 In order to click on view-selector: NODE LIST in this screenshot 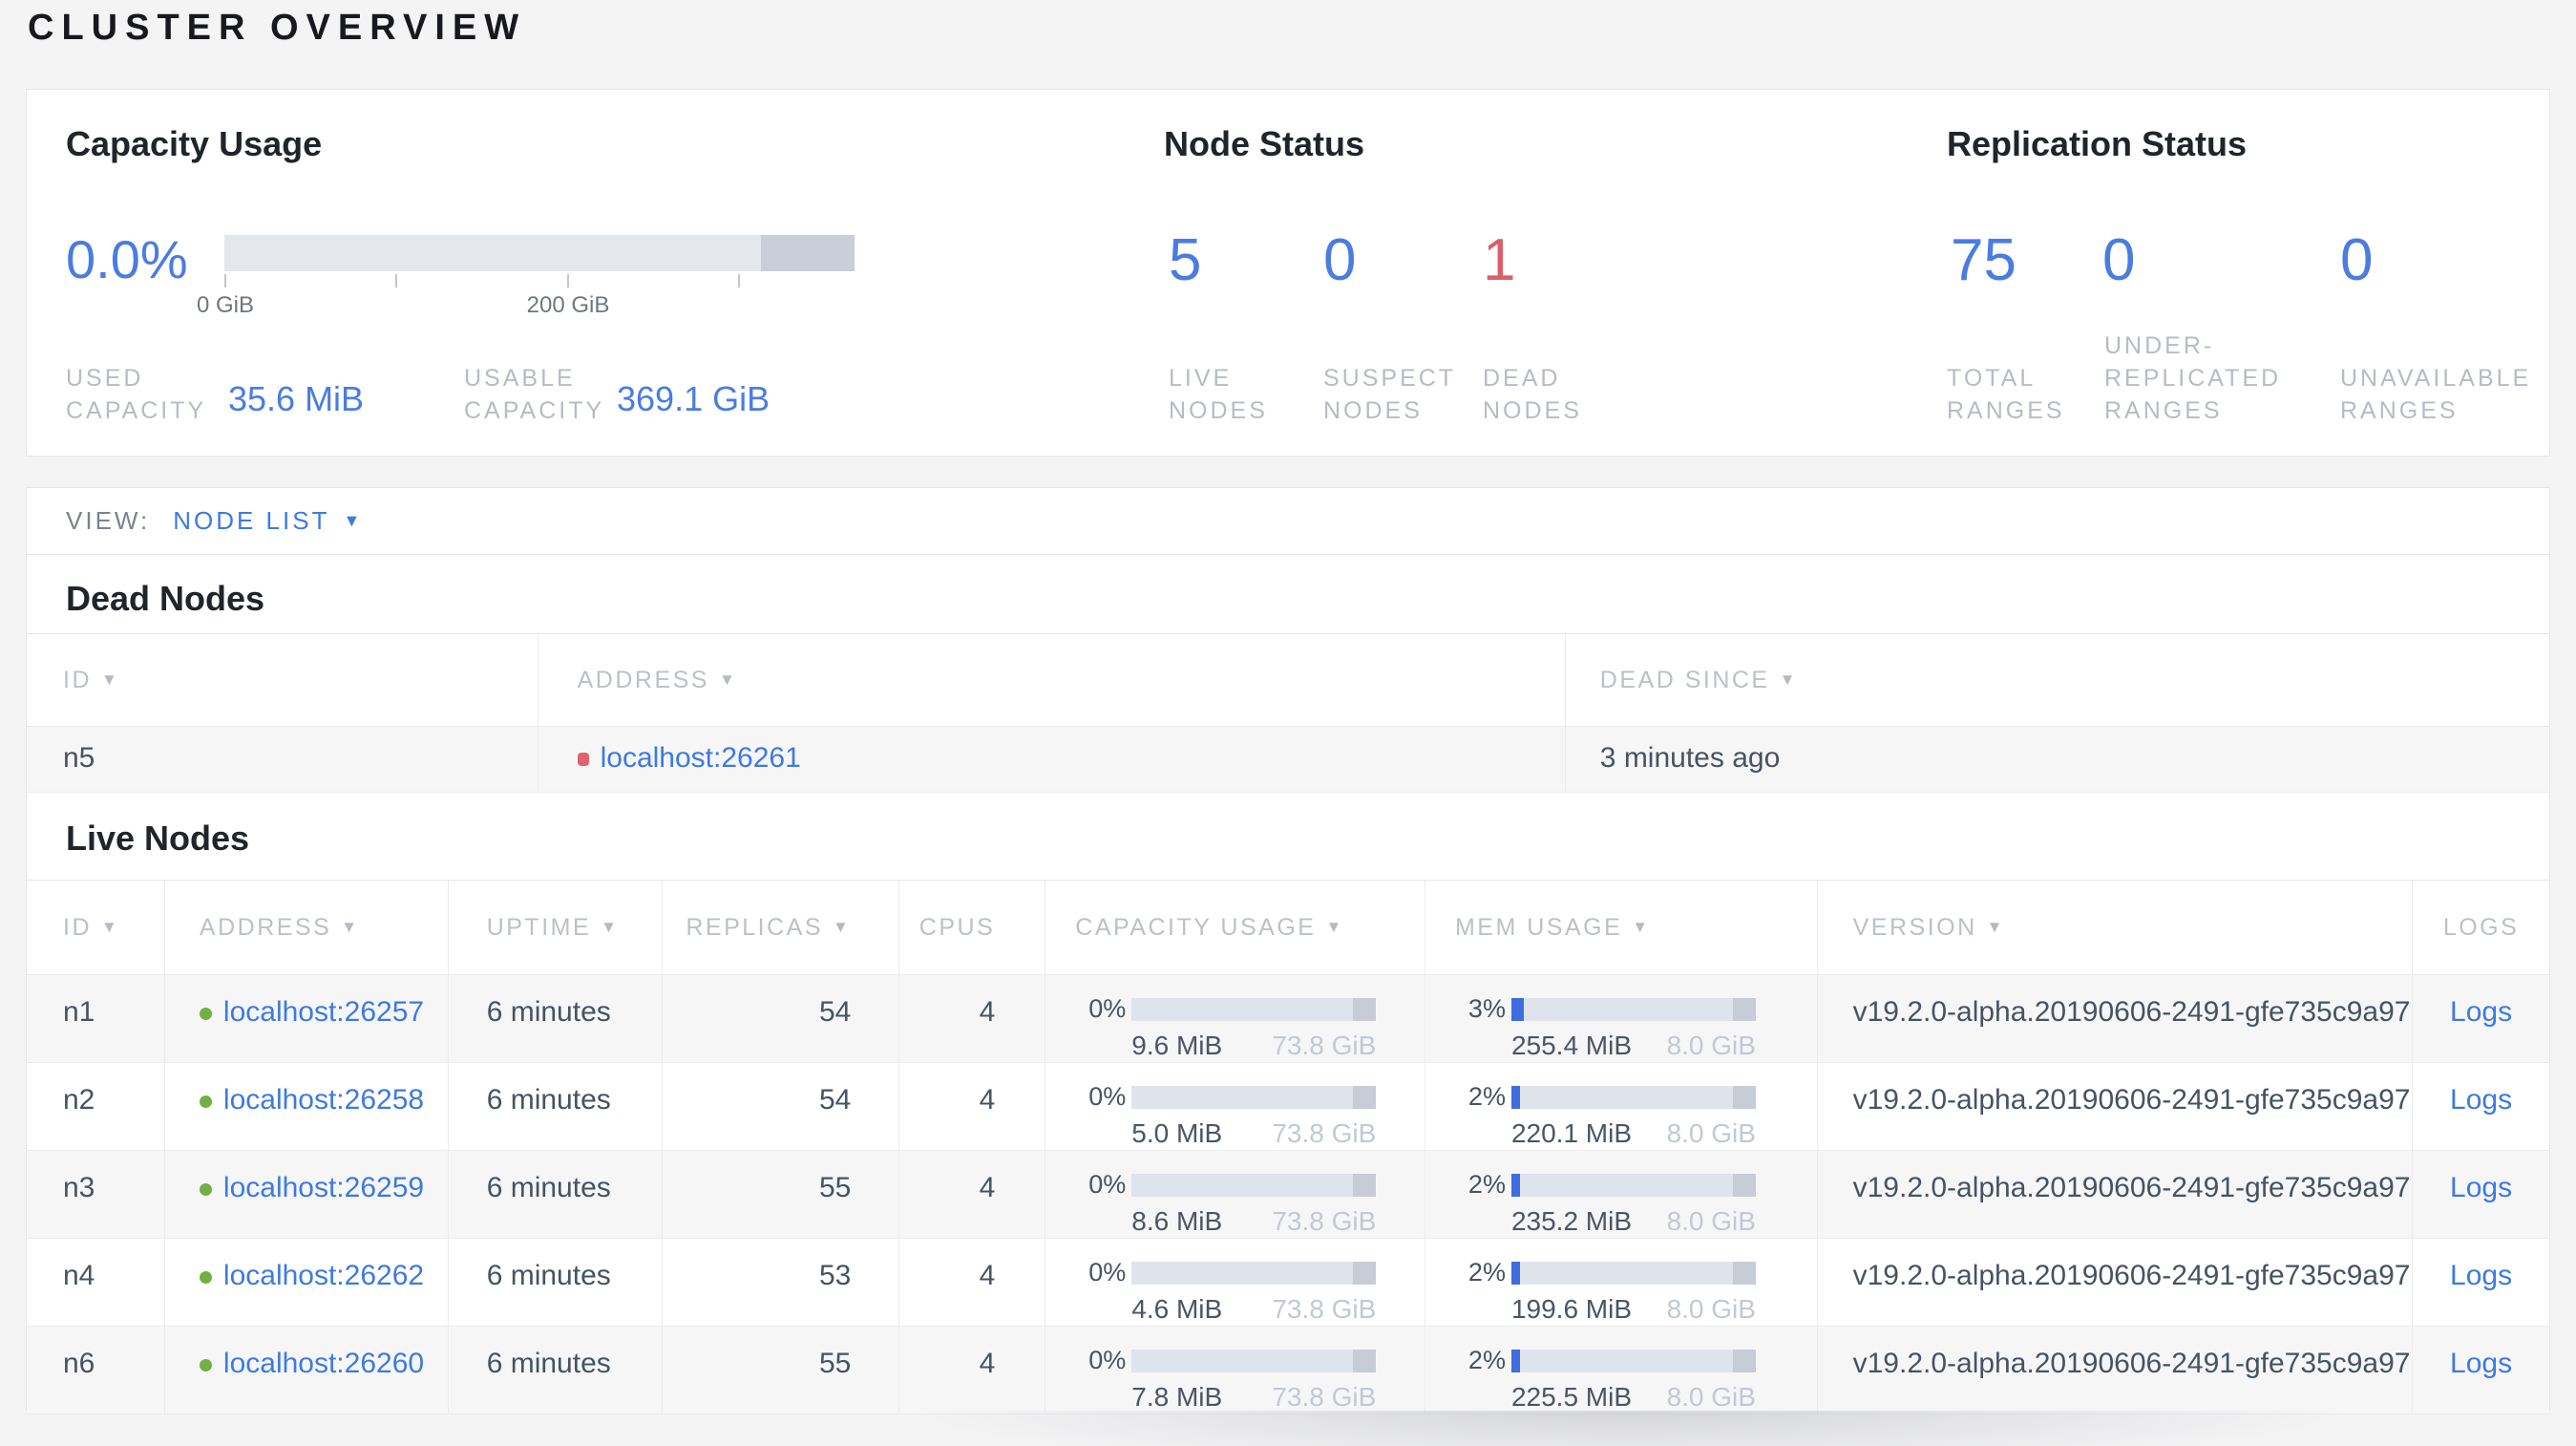, I will do `click(251, 521)`.